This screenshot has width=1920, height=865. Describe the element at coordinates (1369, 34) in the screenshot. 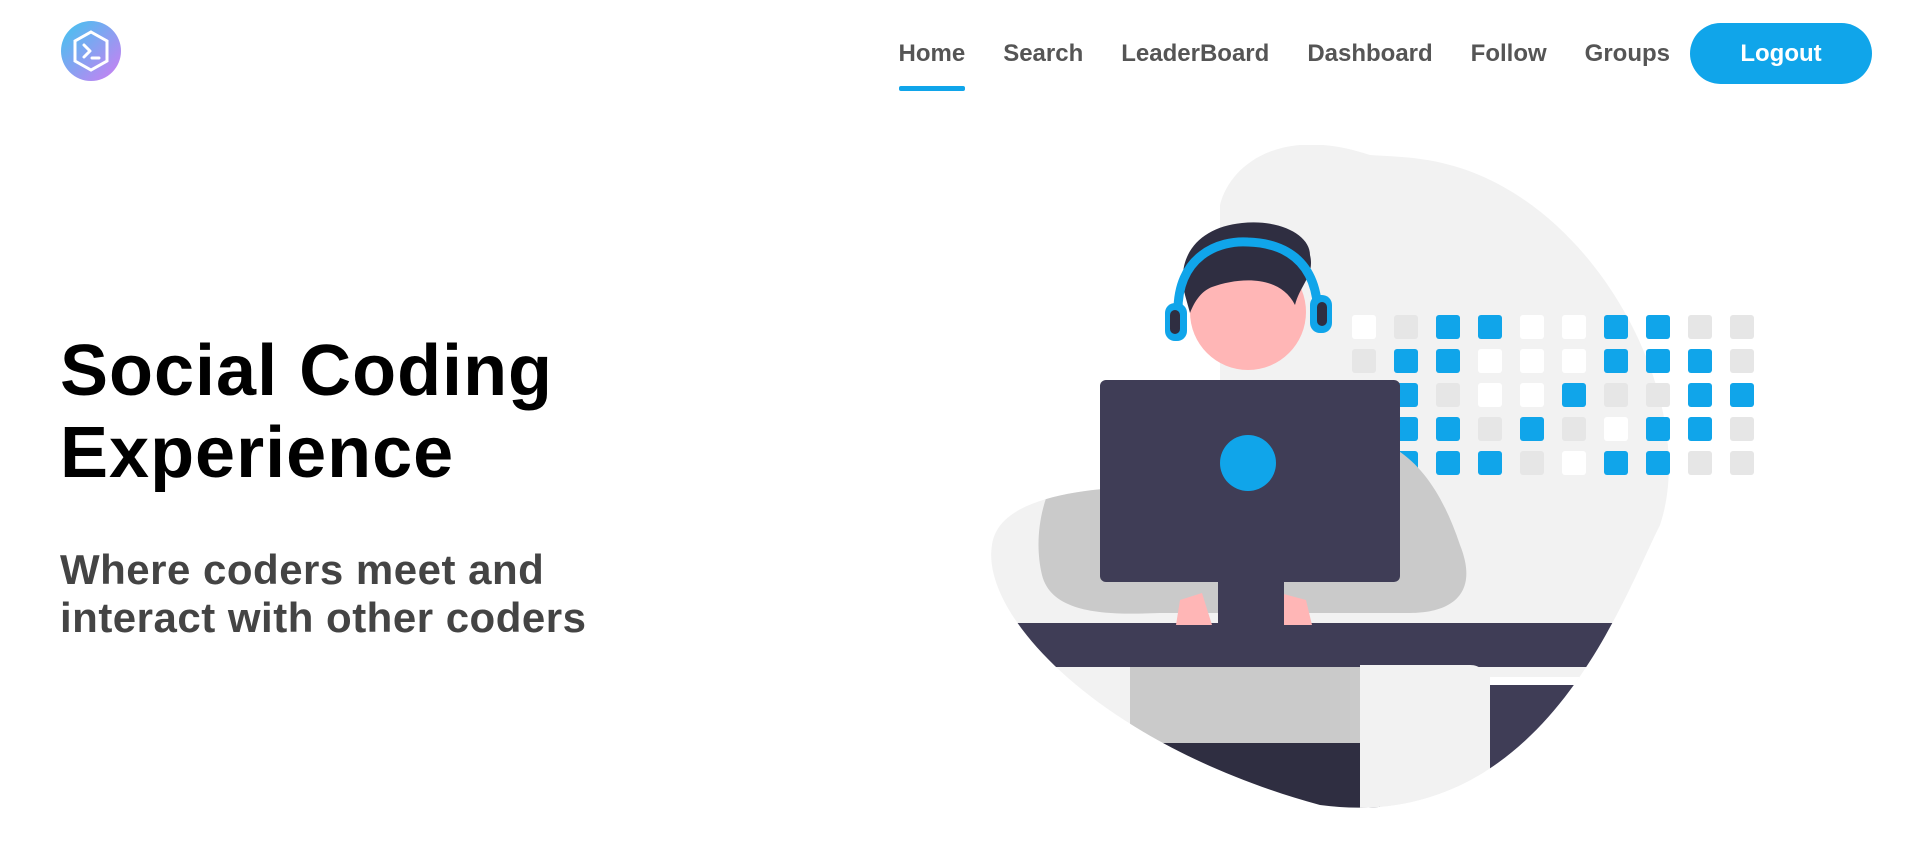

I see `nav-dashboard: Dashboard` at that location.